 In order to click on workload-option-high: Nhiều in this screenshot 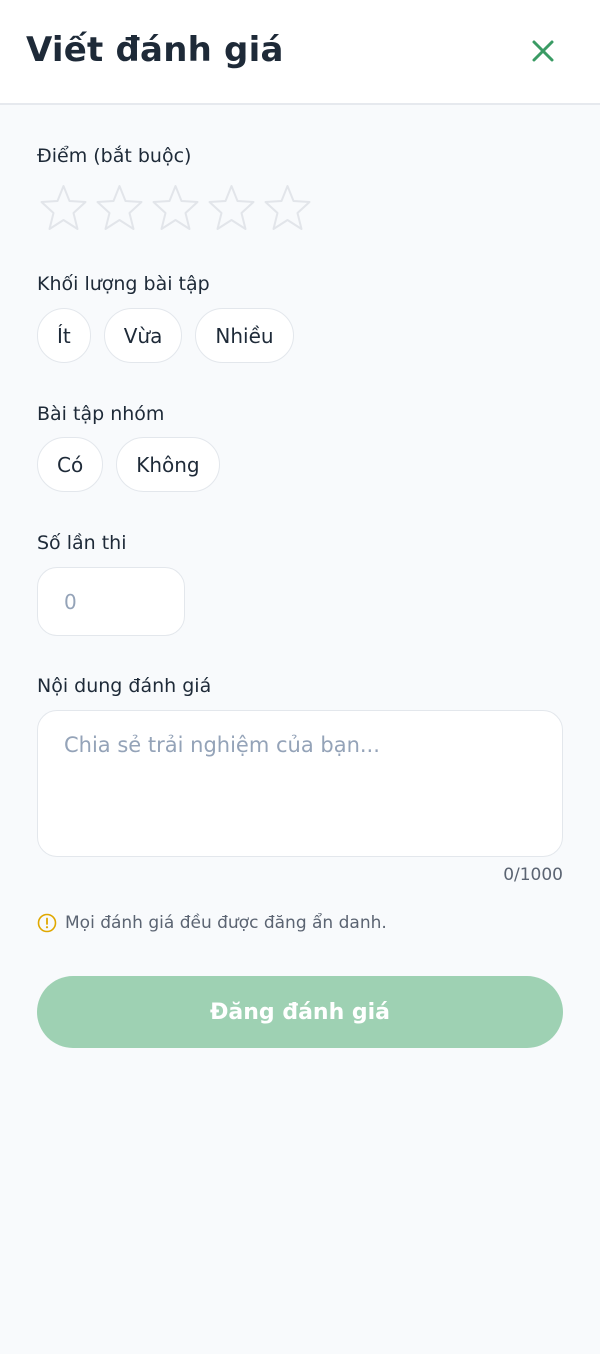, I will do `click(244, 335)`.